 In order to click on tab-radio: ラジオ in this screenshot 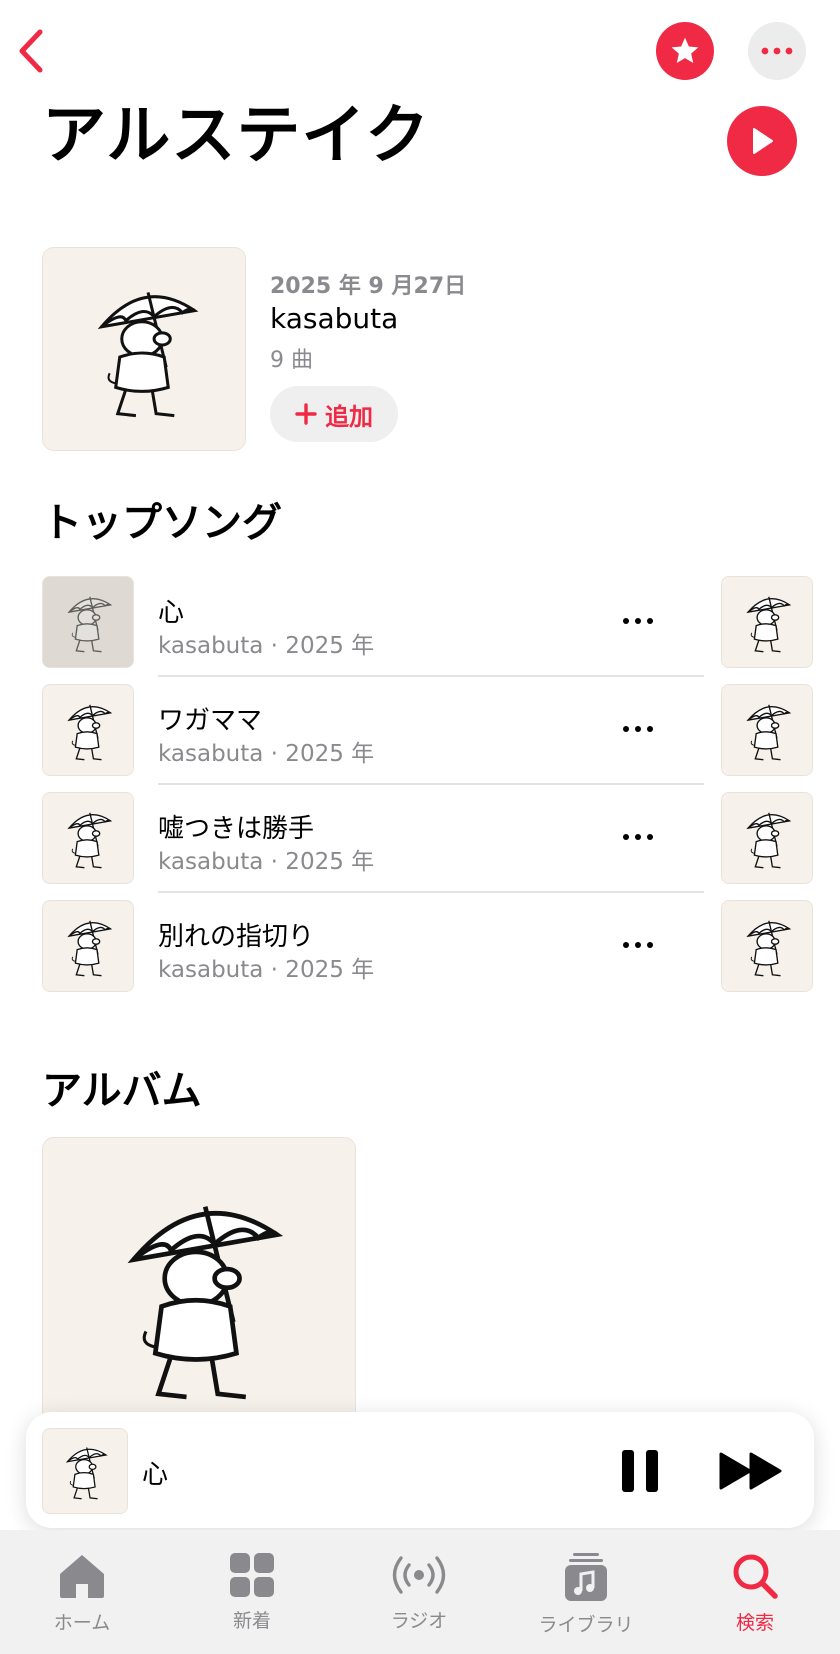, I will do `click(419, 1592)`.